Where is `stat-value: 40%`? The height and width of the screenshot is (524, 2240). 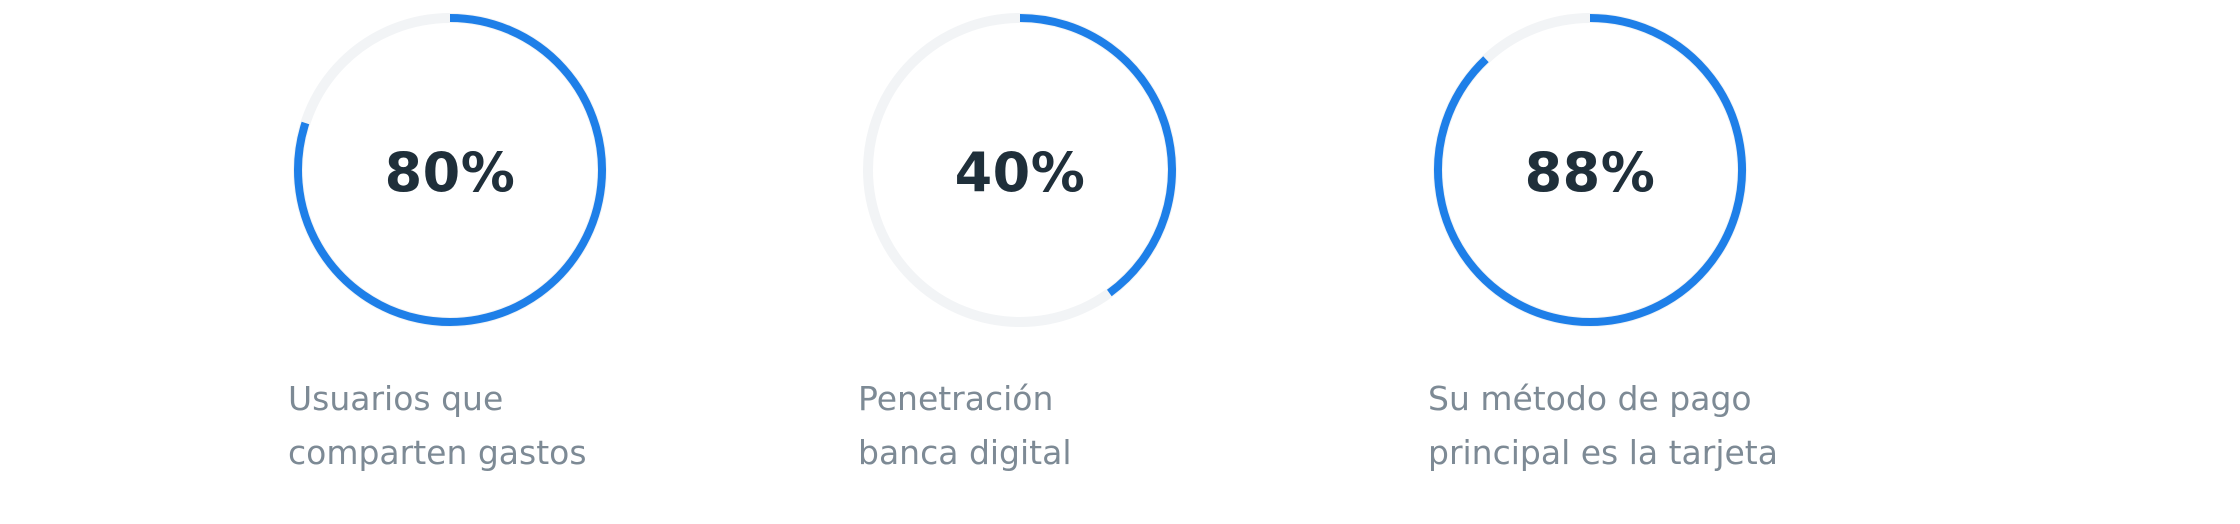
stat-value: 40% is located at coordinates (1020, 172).